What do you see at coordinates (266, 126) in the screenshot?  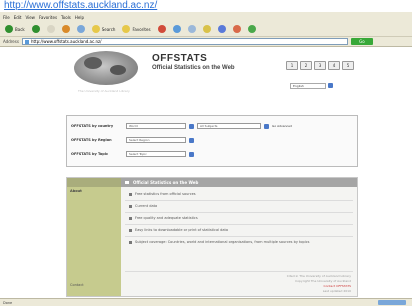 I see `subject-go-icon` at bounding box center [266, 126].